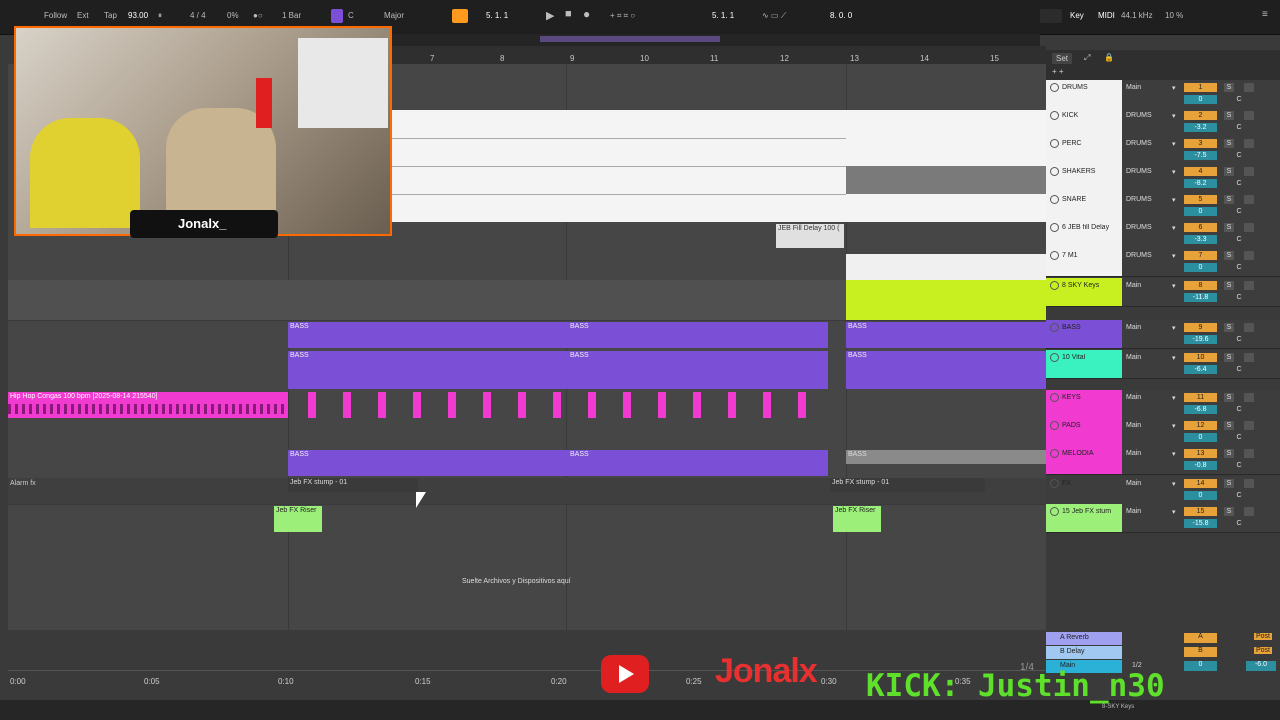  What do you see at coordinates (1084, 404) in the screenshot?
I see `track-name-box: KEYS` at bounding box center [1084, 404].